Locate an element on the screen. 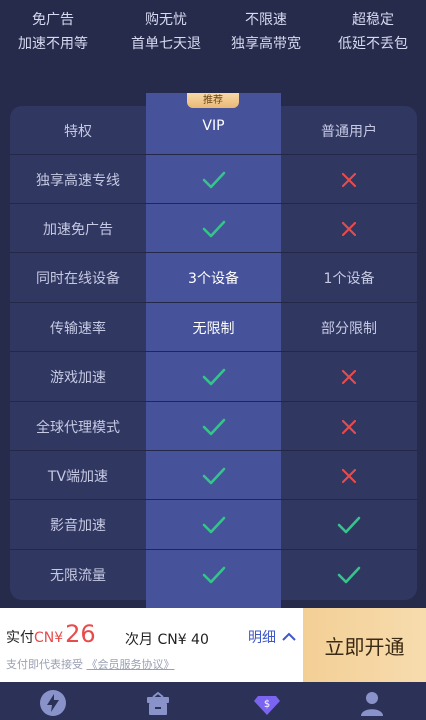 The height and width of the screenshot is (720, 426). lightning-icon is located at coordinates (53, 703).